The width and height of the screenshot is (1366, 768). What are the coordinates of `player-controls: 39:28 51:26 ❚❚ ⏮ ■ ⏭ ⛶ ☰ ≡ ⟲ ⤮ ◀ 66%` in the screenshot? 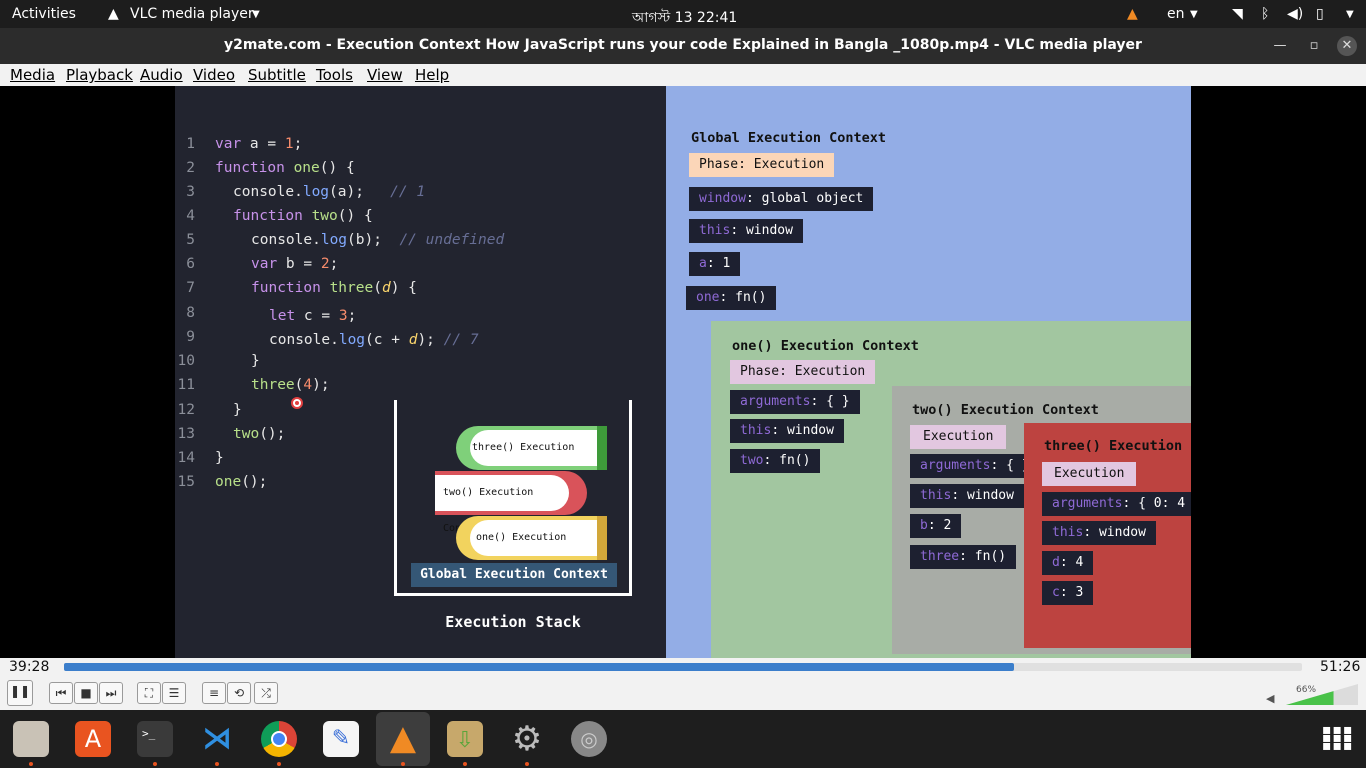 It's located at (683, 684).